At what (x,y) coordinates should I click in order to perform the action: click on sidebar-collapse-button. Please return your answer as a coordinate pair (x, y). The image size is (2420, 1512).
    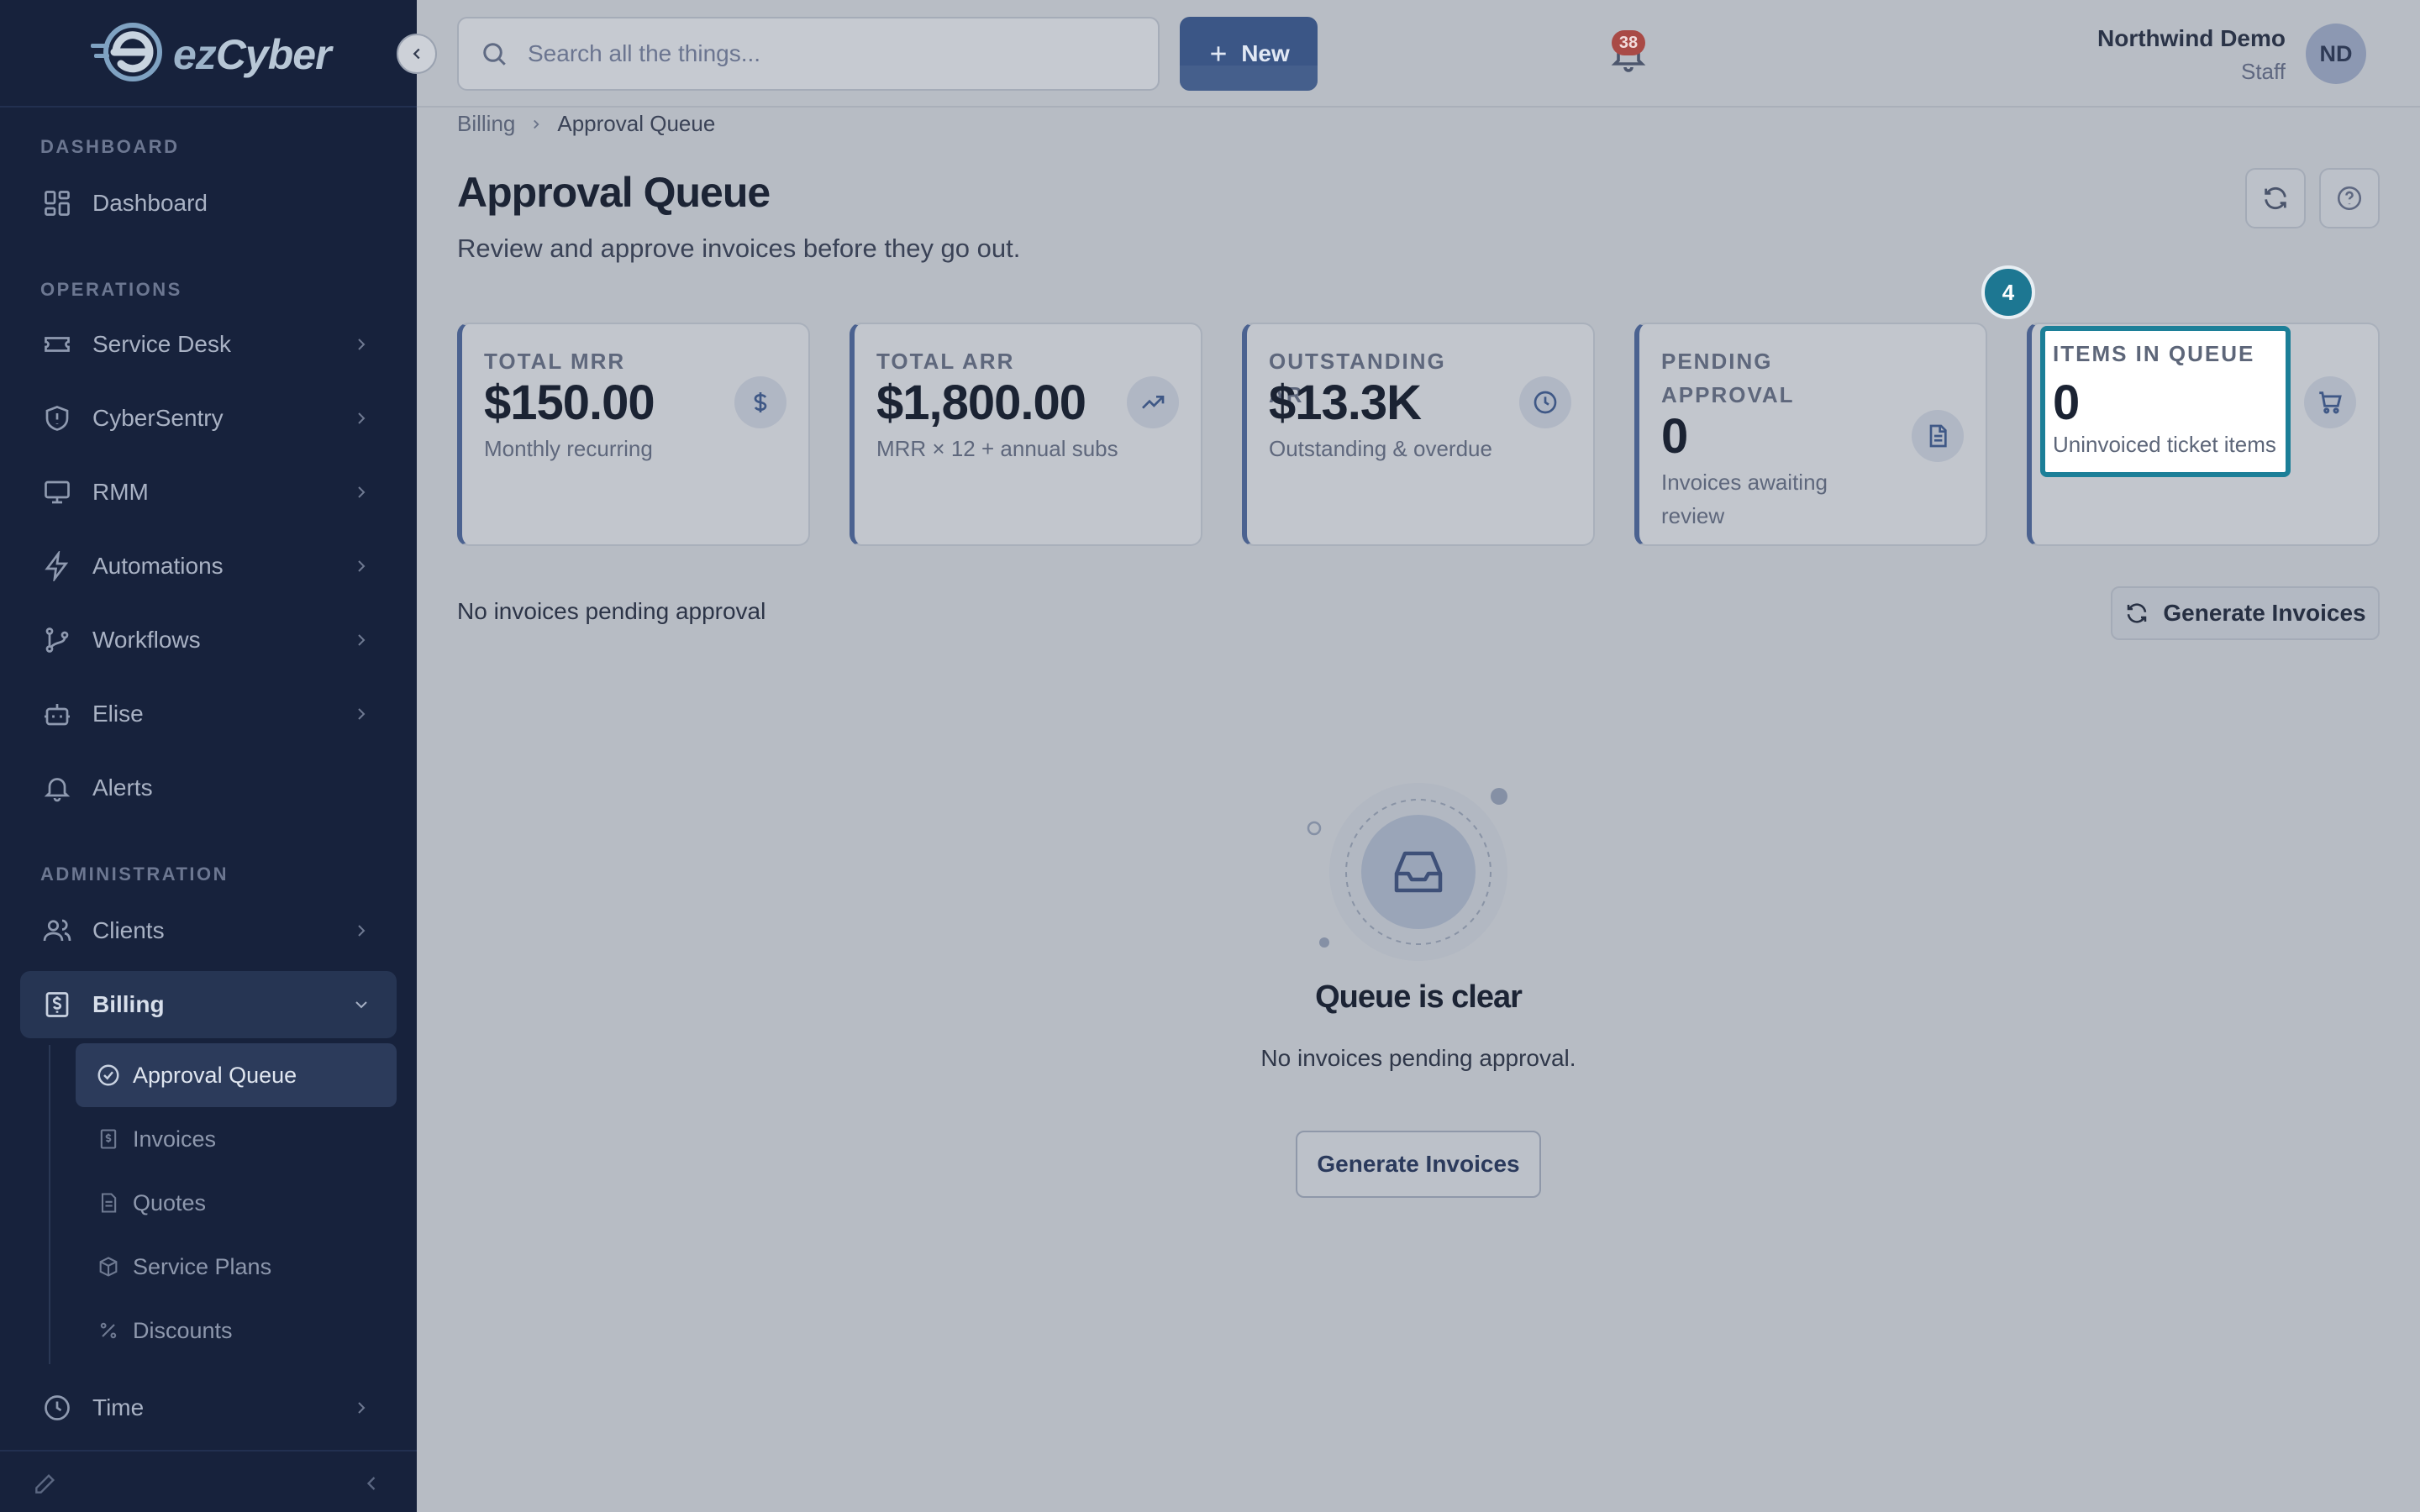
    Looking at the image, I should click on (417, 54).